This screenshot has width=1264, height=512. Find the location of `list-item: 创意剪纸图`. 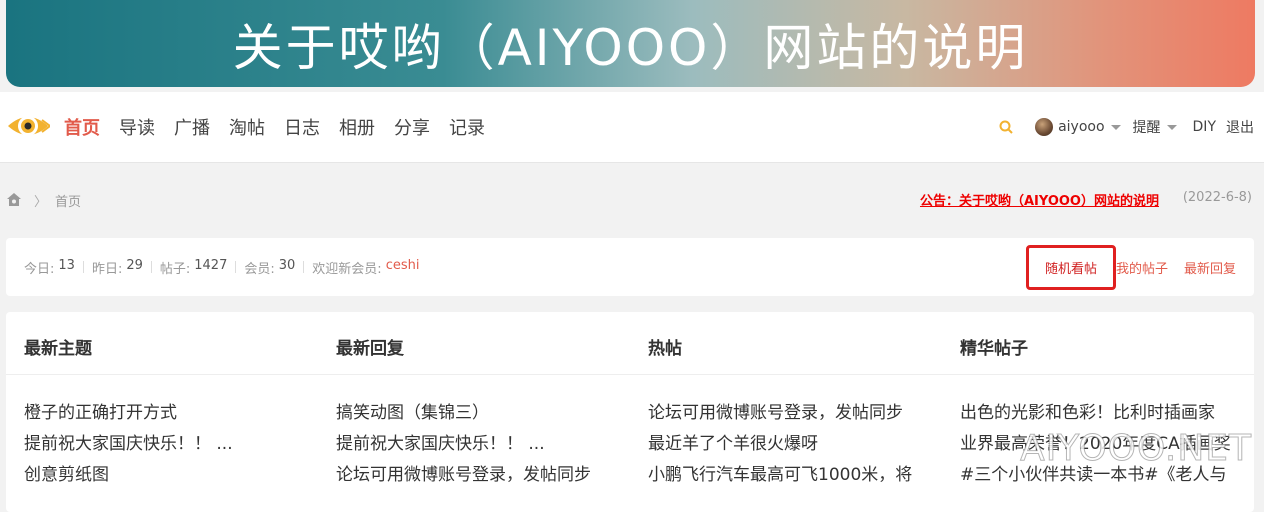

list-item: 创意剪纸图 is located at coordinates (128, 475).